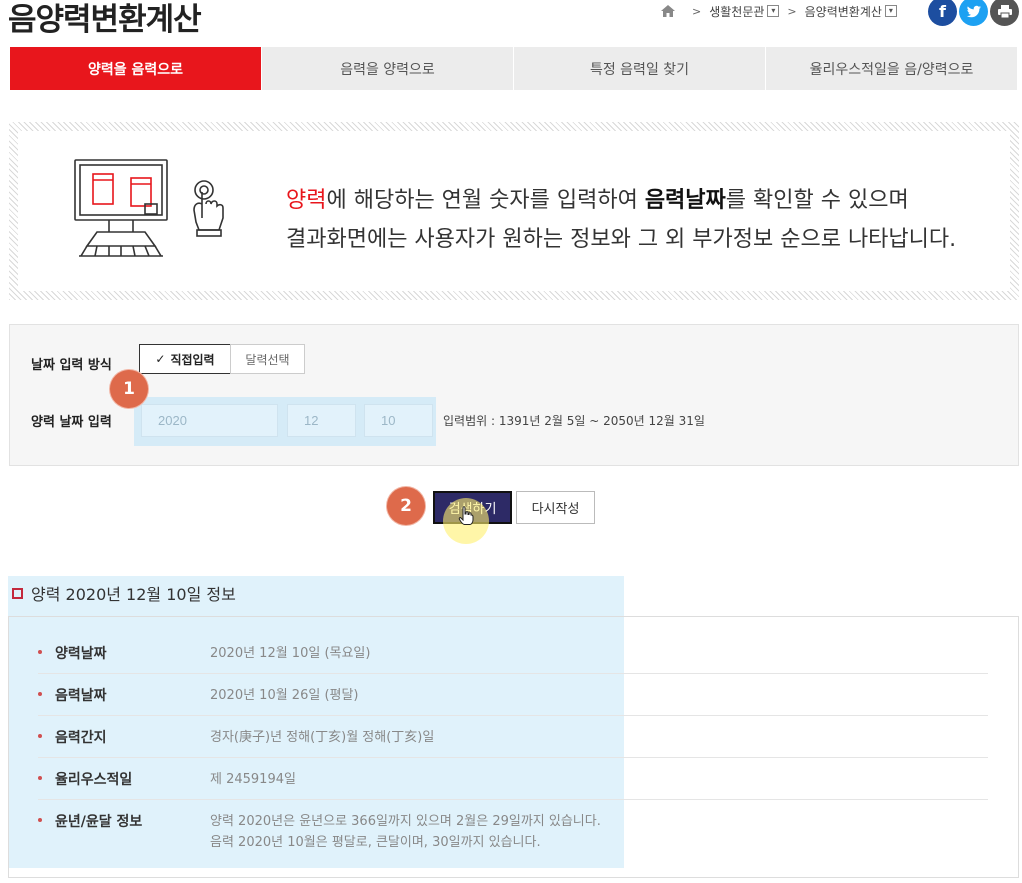 This screenshot has width=1022, height=883. I want to click on mode-label: 날짜 입력 방식, so click(71, 365).